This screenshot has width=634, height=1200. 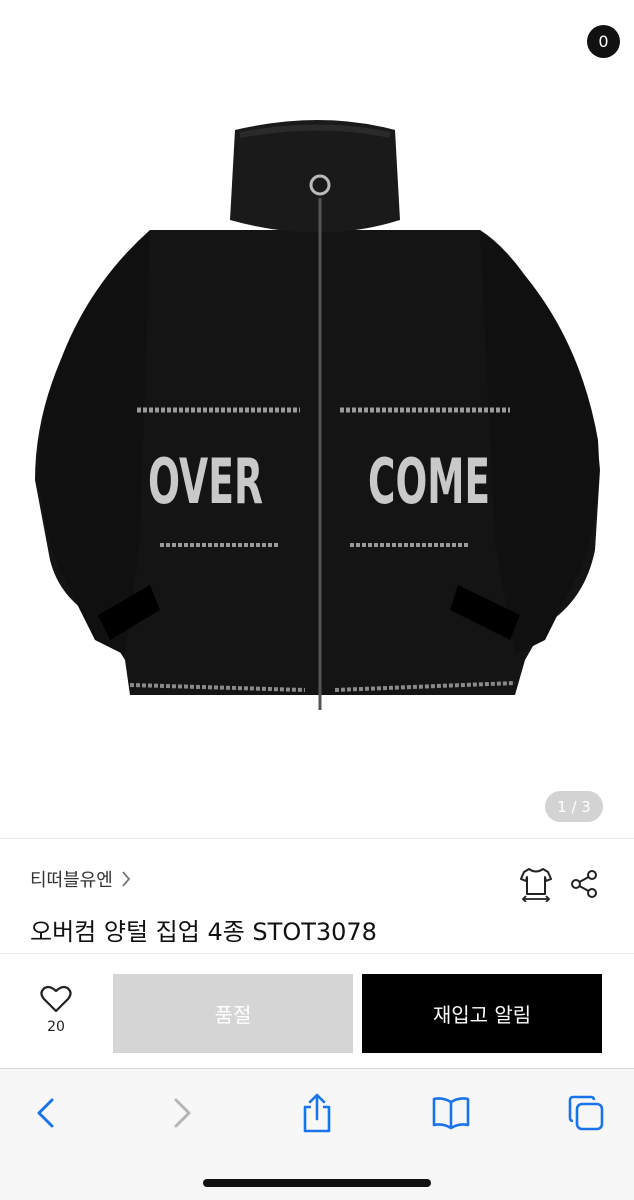 What do you see at coordinates (317, 35) in the screenshot?
I see `top-navigation: 0` at bounding box center [317, 35].